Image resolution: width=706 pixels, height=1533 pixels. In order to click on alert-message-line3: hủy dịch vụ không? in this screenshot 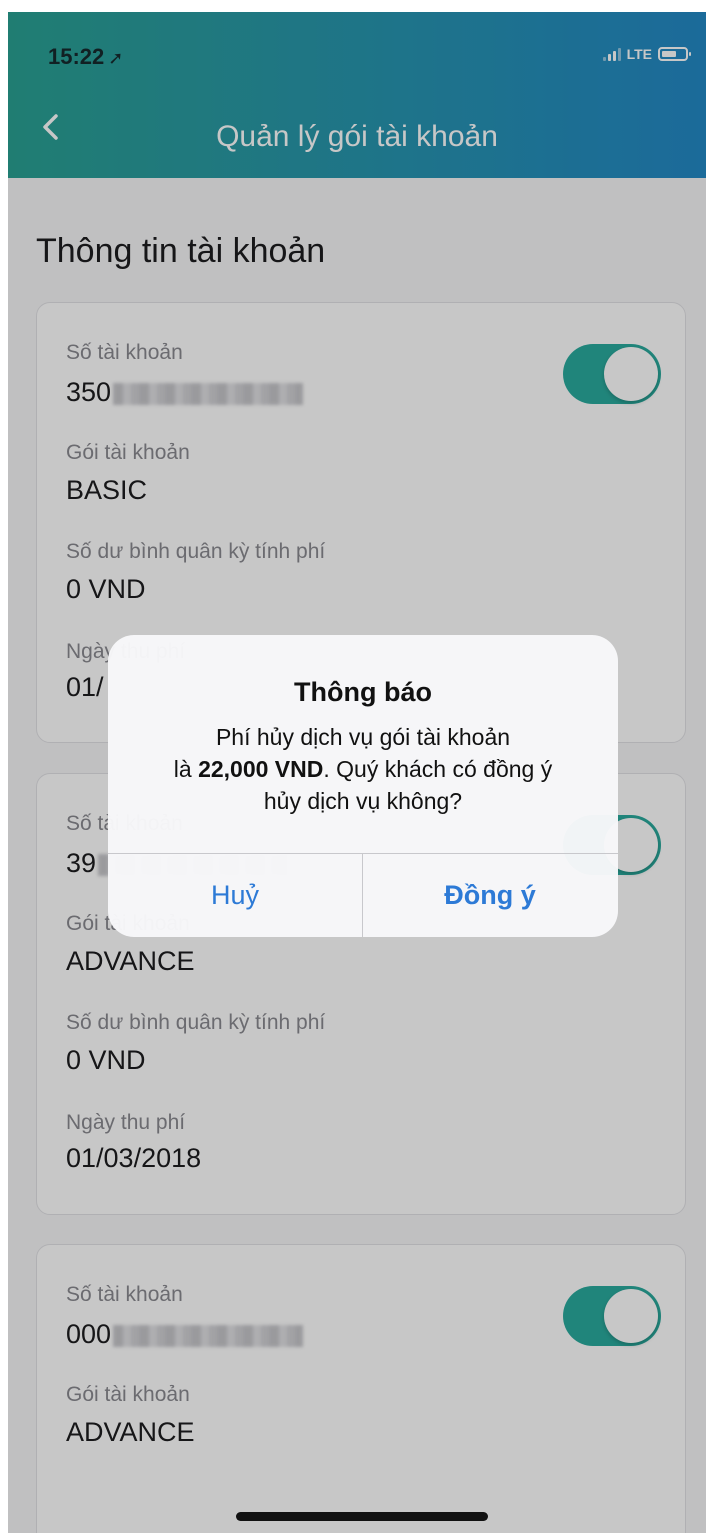, I will do `click(363, 801)`.